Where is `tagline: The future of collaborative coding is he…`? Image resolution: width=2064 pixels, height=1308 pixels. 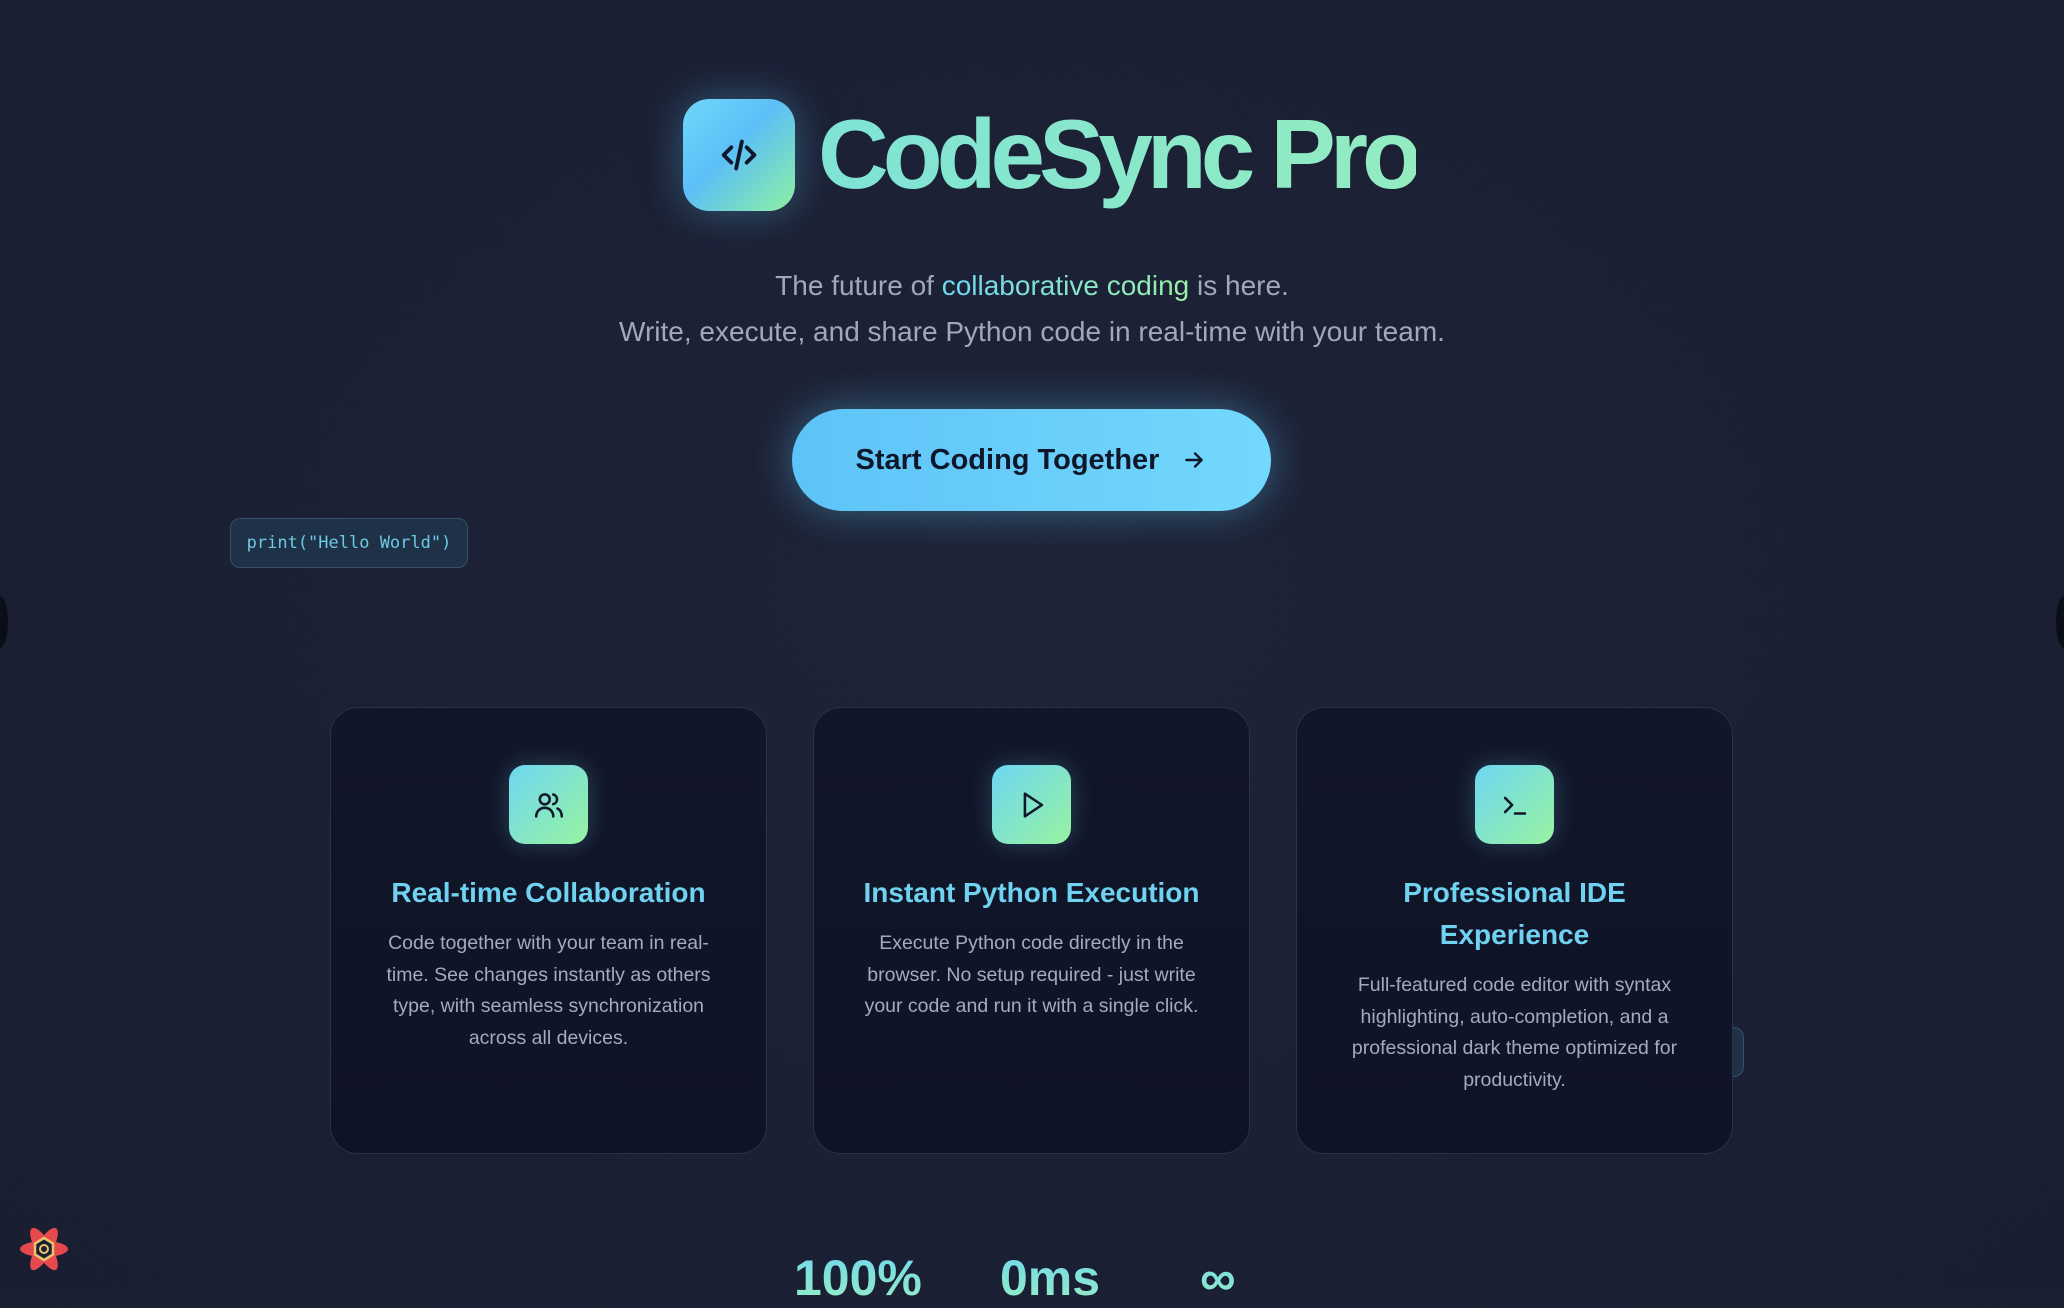
tagline: The future of collaborative coding is he… is located at coordinates (1032, 286).